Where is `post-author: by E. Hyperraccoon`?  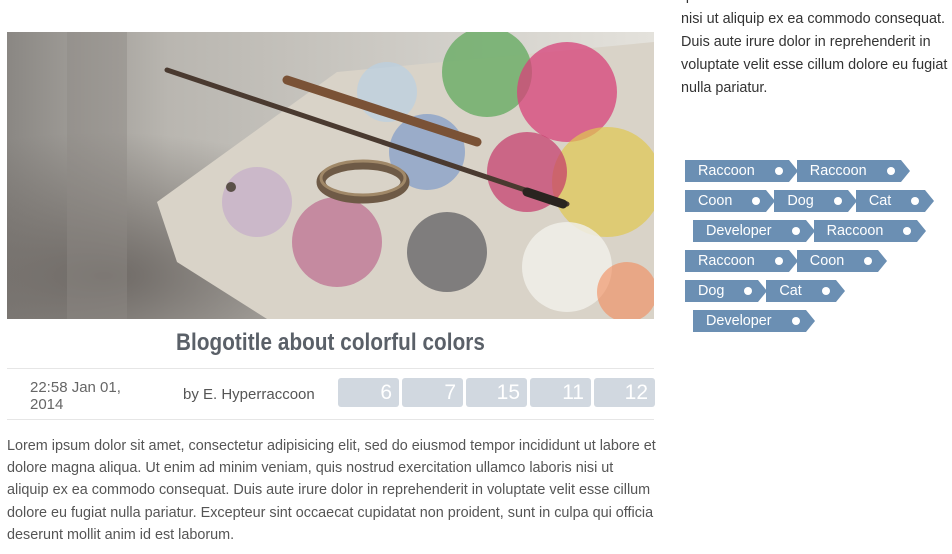 post-author: by E. Hyperraccoon is located at coordinates (249, 394).